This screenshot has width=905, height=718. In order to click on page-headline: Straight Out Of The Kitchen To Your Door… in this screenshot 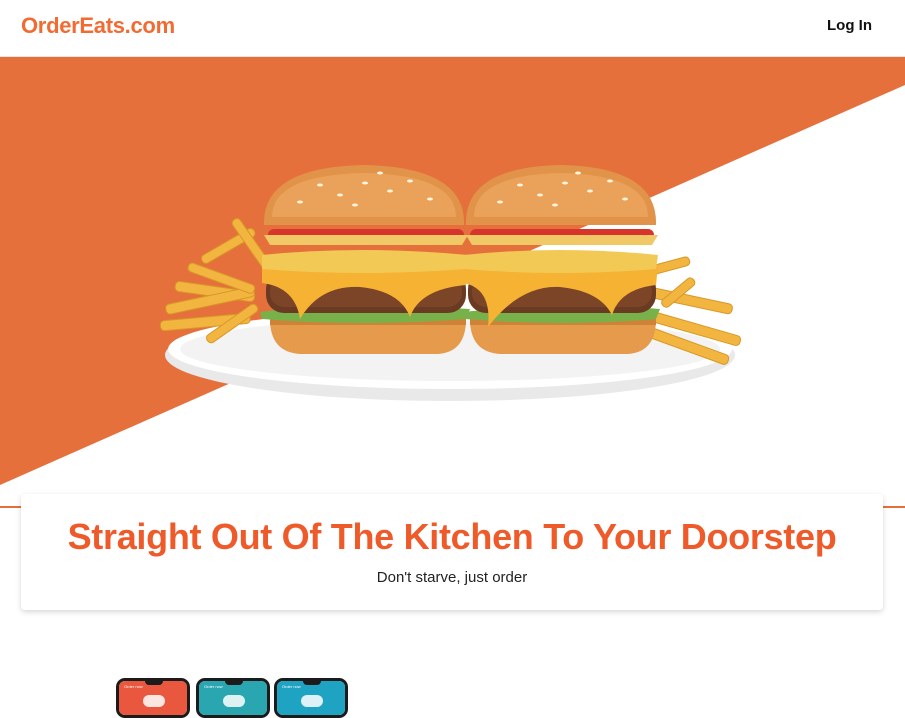, I will do `click(452, 536)`.